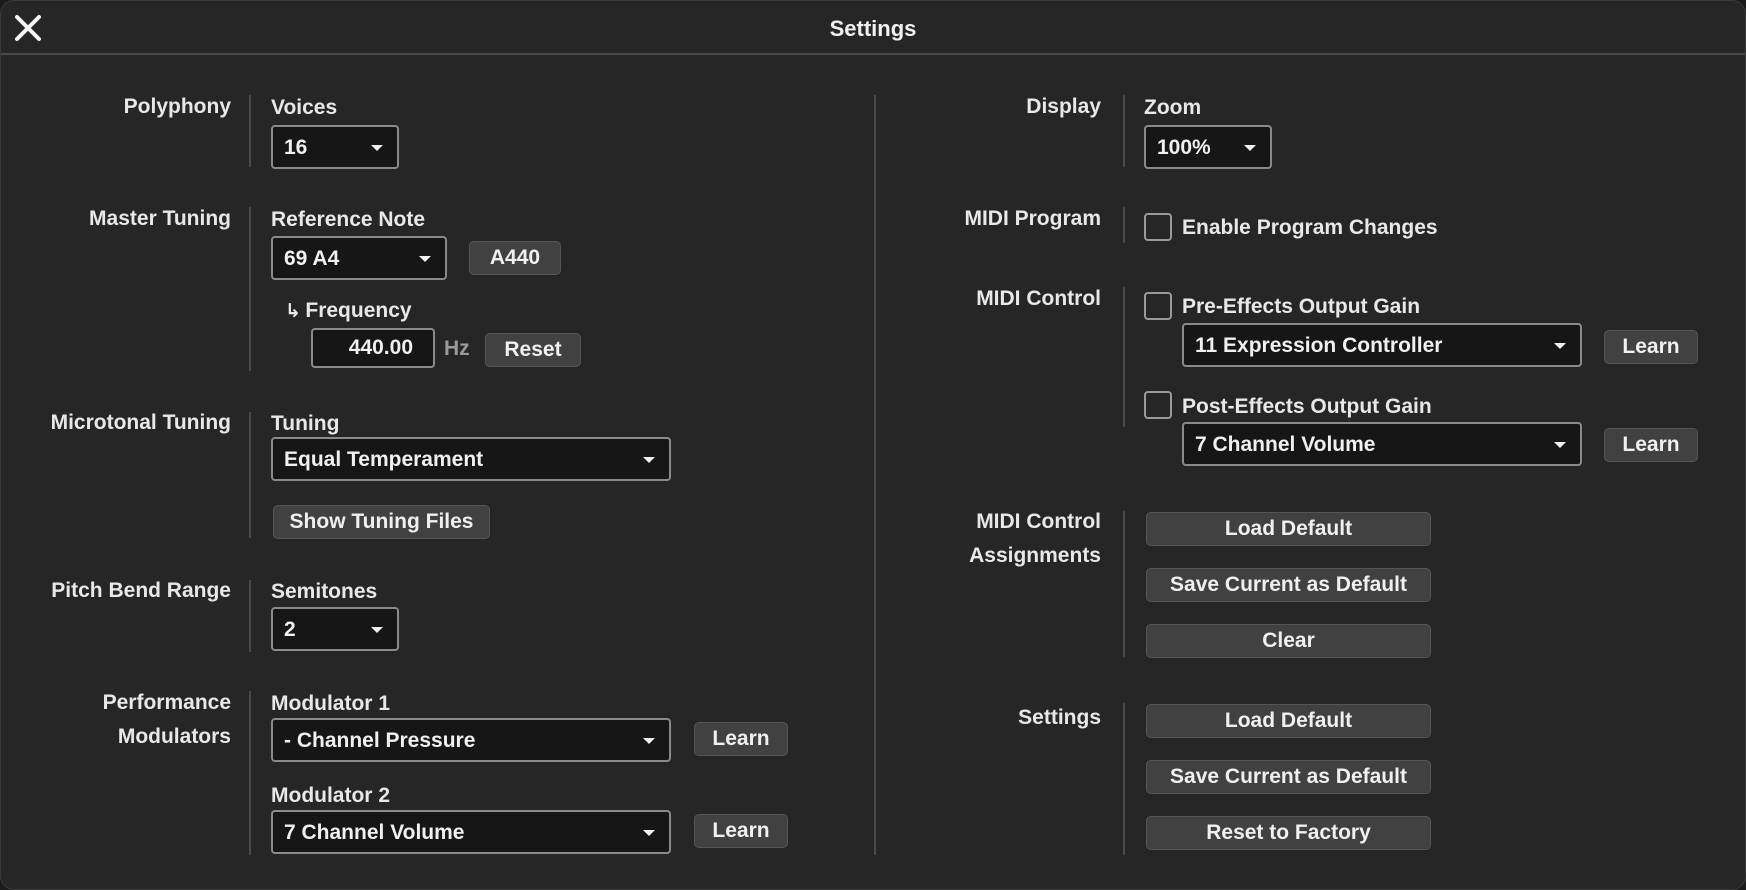 This screenshot has height=890, width=1746. What do you see at coordinates (358, 310) in the screenshot?
I see `frequency-label: Frequency` at bounding box center [358, 310].